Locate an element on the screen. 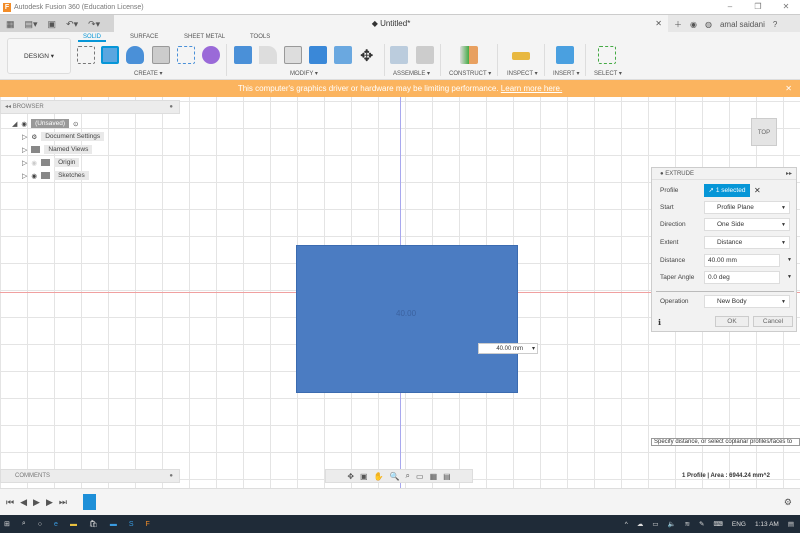 Image resolution: width=800 pixels, height=533 pixels. learn-more-link: Learn more here. is located at coordinates (531, 88).